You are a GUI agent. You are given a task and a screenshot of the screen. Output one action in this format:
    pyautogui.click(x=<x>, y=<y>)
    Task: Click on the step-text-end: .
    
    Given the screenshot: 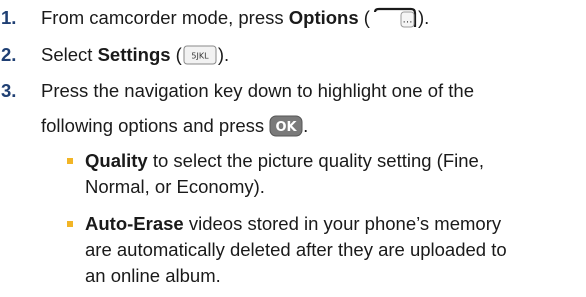 What is the action you would take?
    pyautogui.click(x=306, y=125)
    